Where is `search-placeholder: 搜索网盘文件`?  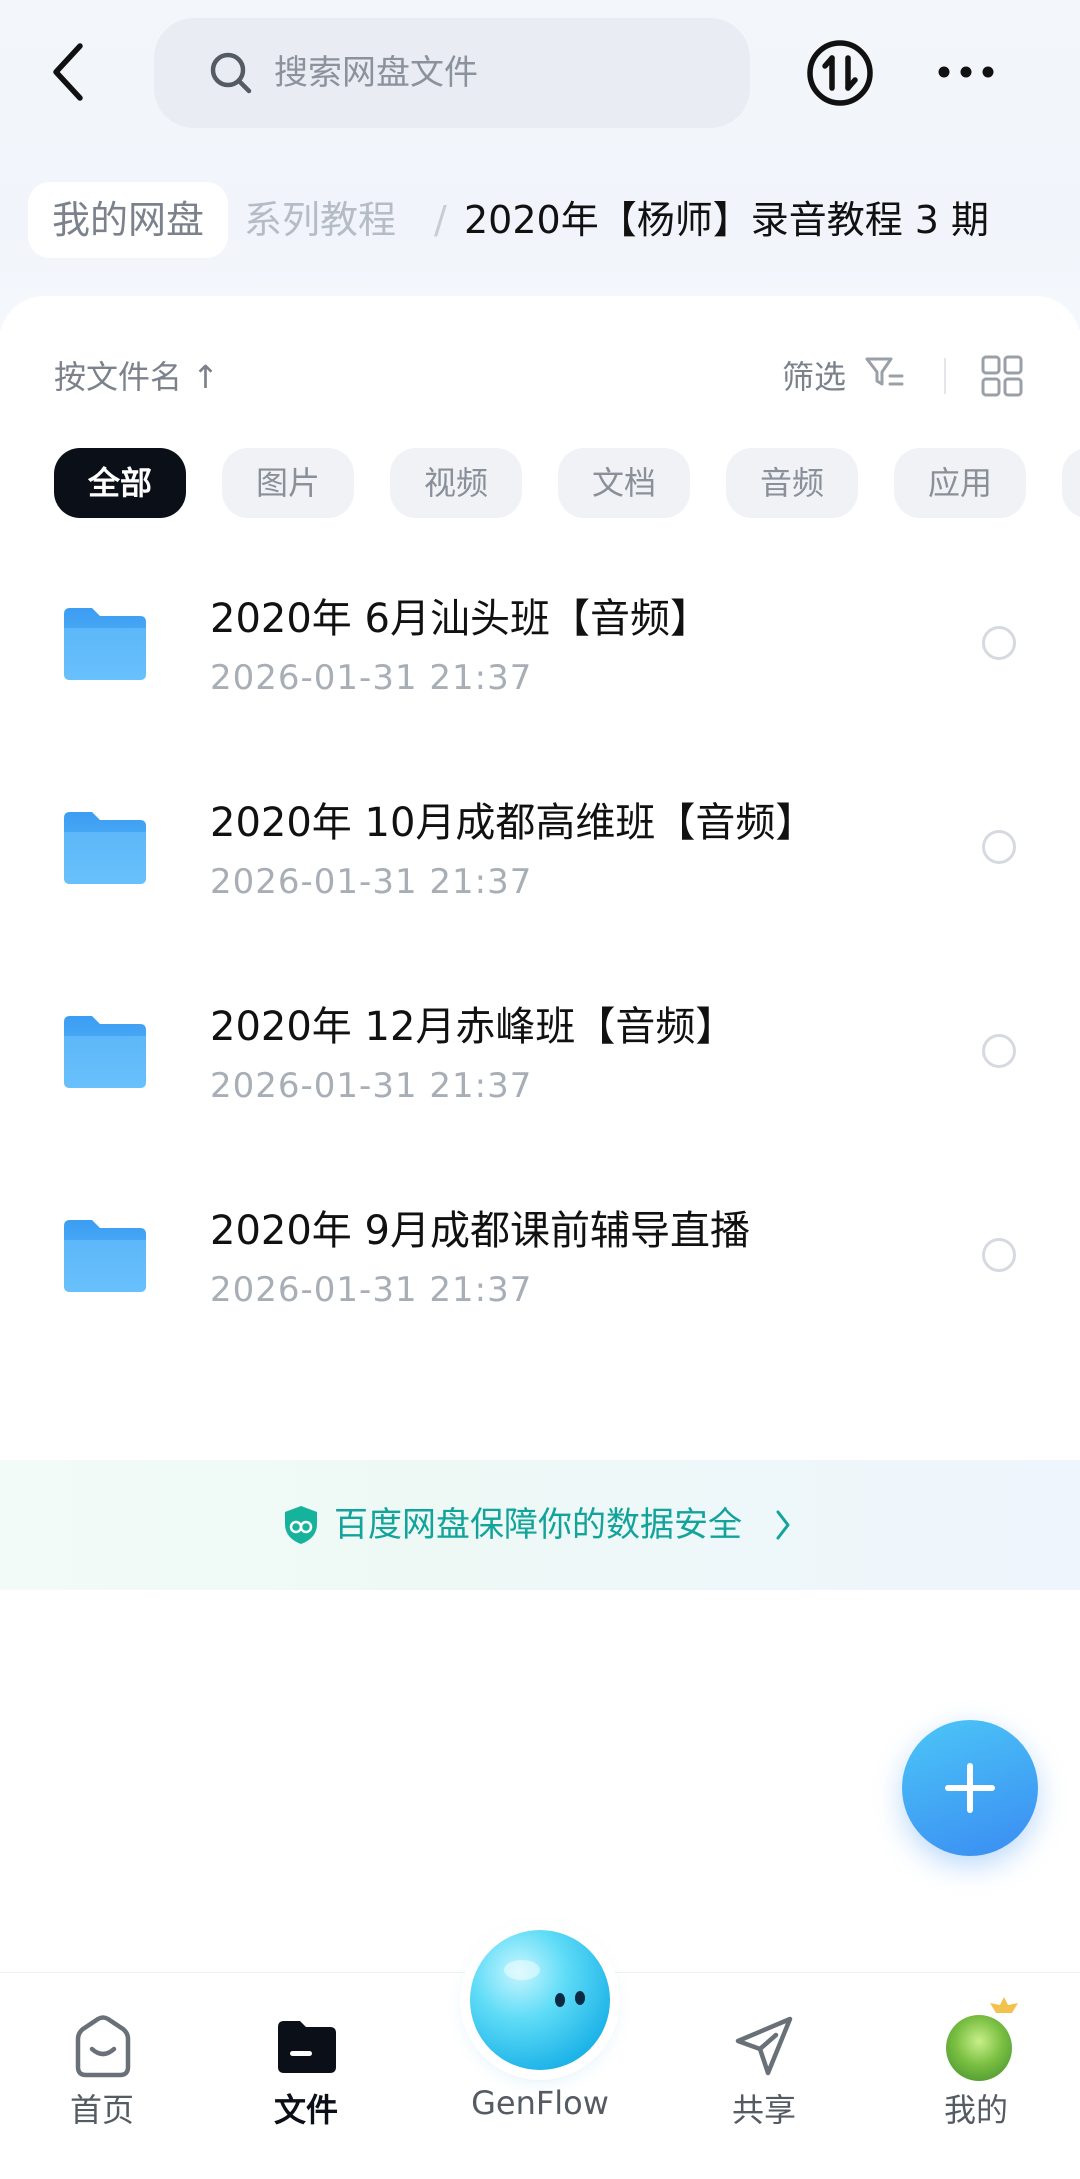
search-placeholder: 搜索网盘文件 is located at coordinates (376, 73).